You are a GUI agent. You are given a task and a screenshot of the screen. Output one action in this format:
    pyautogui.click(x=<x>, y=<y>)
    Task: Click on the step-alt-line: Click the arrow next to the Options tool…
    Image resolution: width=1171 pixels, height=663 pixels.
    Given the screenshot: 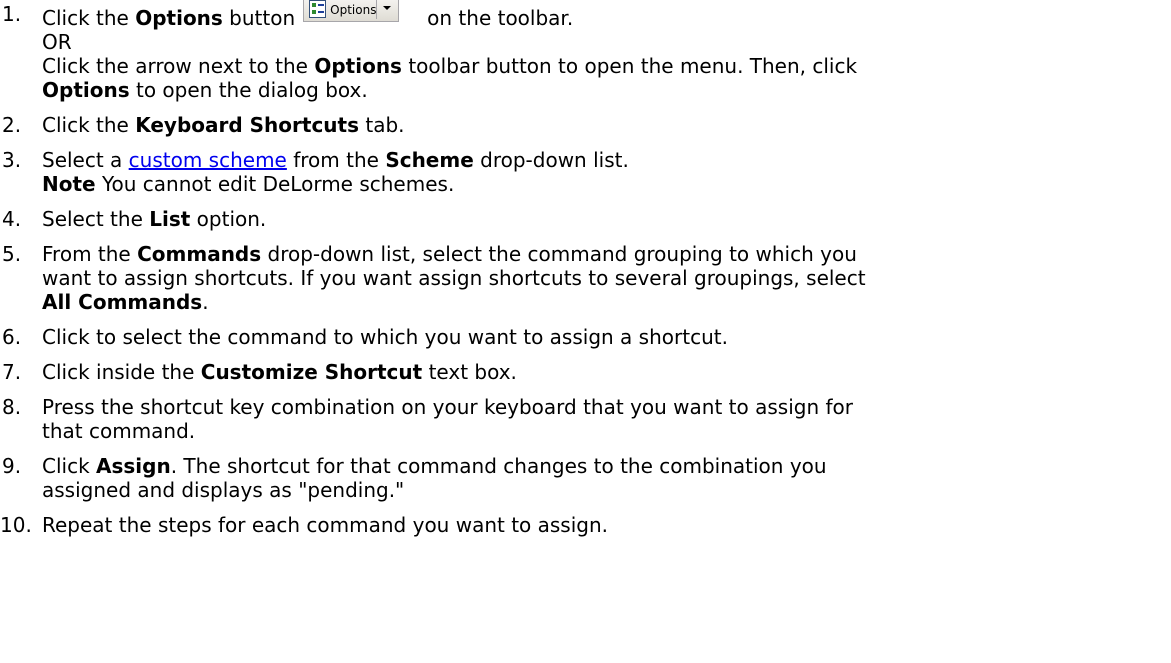 What is the action you would take?
    pyautogui.click(x=606, y=66)
    